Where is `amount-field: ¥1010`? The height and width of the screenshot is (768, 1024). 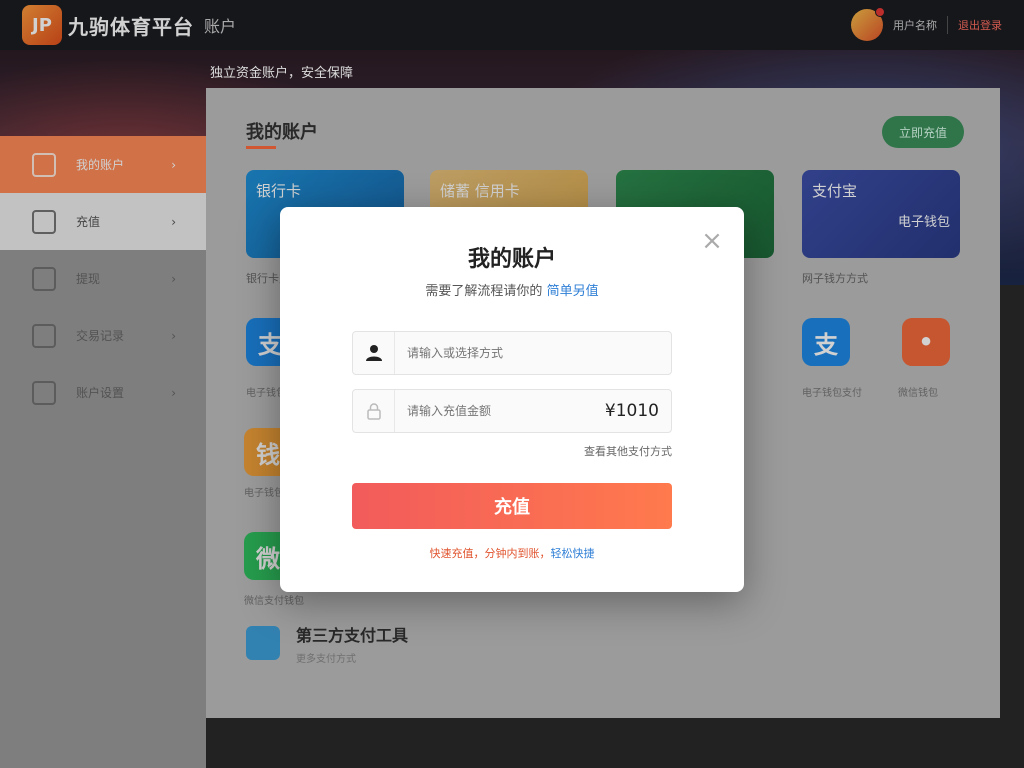 amount-field: ¥1010 is located at coordinates (512, 411).